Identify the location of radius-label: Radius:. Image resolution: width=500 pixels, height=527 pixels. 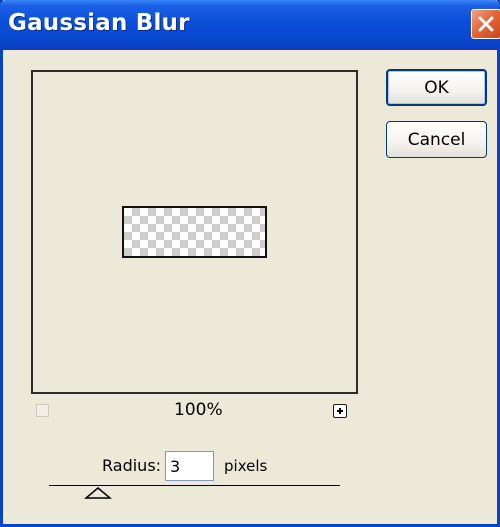
(132, 465).